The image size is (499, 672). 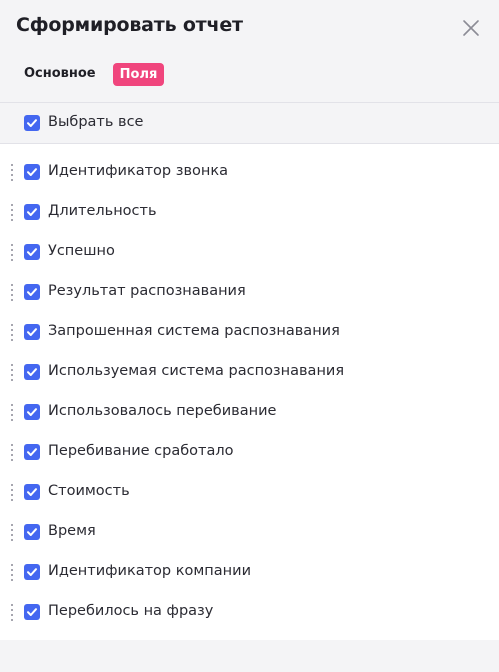 What do you see at coordinates (138, 74) in the screenshot?
I see `tab-fields: Поля` at bounding box center [138, 74].